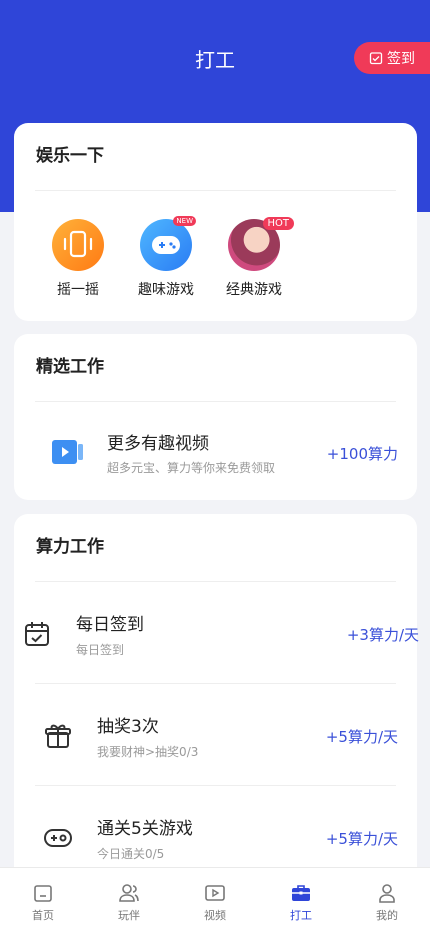 This screenshot has width=430, height=929. Describe the element at coordinates (129, 915) in the screenshot. I see `tab-label: 玩伴` at that location.